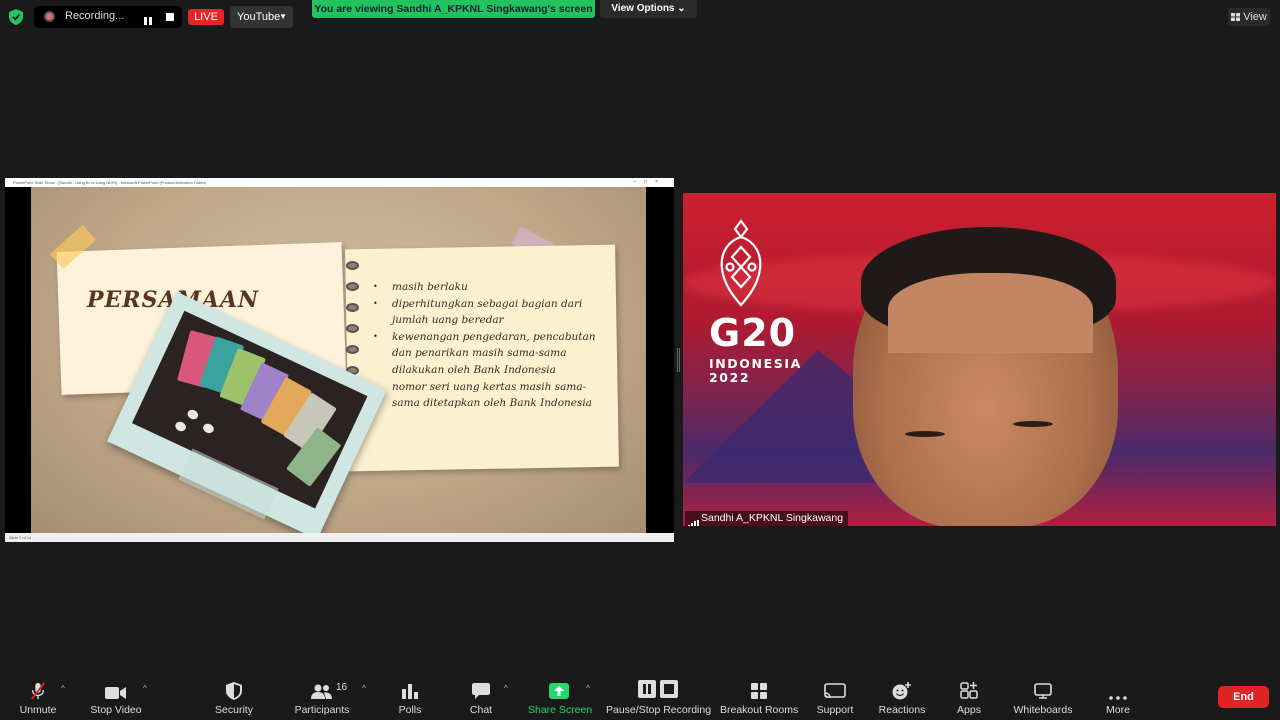  I want to click on breakout-rooms-icon, so click(759, 691).